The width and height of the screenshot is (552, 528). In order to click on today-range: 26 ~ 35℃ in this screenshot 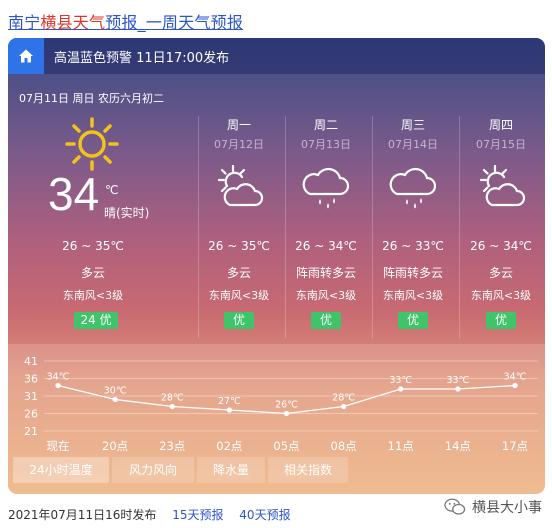, I will do `click(93, 246)`.